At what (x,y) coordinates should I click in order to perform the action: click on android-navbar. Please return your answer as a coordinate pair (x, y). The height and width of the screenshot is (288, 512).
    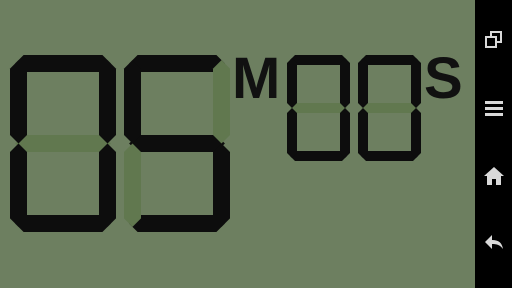
    Looking at the image, I should click on (493, 144).